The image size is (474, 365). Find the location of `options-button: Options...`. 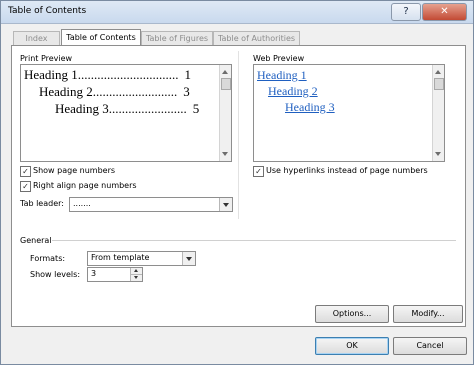

options-button: Options... is located at coordinates (352, 314).